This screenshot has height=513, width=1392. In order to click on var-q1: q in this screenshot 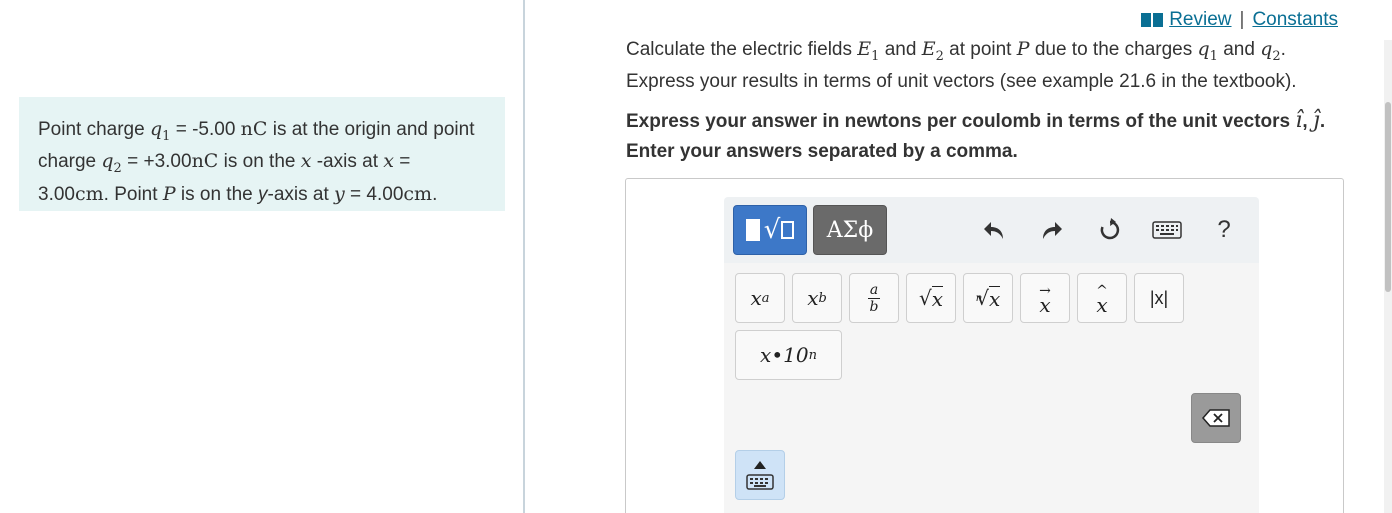, I will do `click(156, 129)`.